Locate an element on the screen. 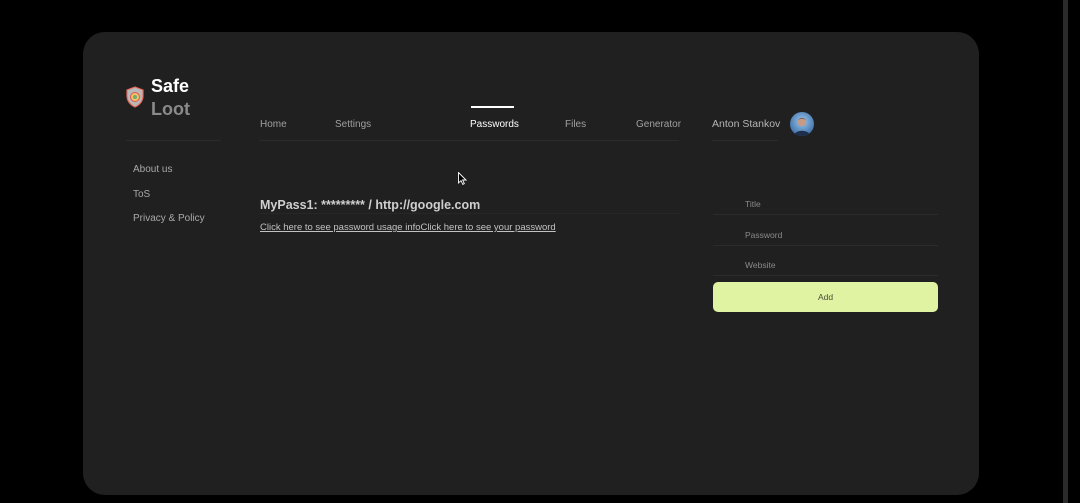 The height and width of the screenshot is (503, 1080). avatar is located at coordinates (802, 124).